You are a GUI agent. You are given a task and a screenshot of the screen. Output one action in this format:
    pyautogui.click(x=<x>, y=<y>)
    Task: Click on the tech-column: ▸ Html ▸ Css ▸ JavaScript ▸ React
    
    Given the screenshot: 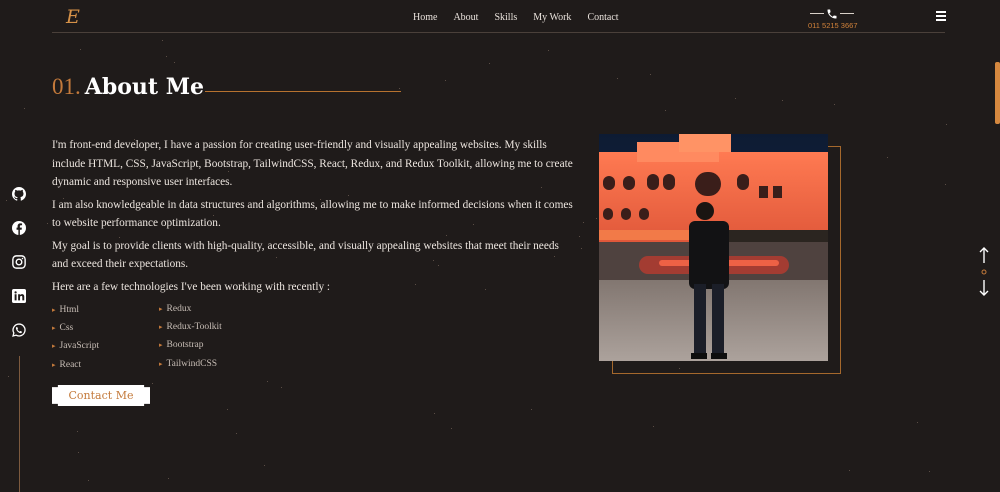 What is the action you would take?
    pyautogui.click(x=75, y=337)
    